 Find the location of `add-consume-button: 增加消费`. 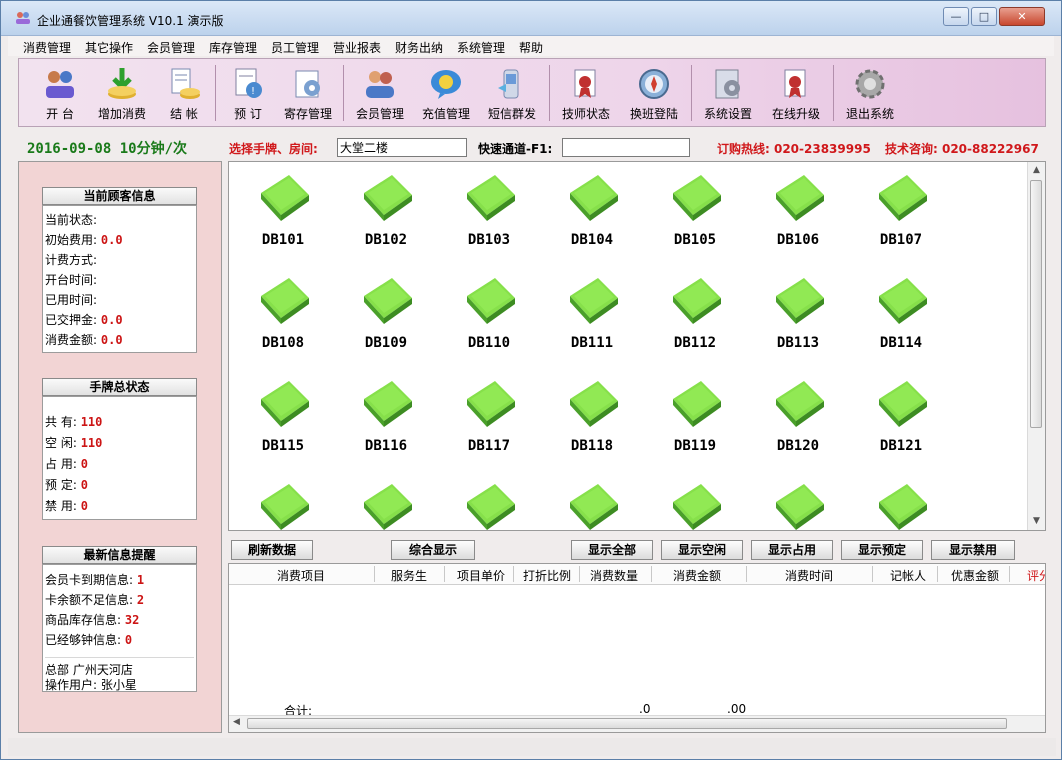

add-consume-button: 增加消费 is located at coordinates (122, 93).